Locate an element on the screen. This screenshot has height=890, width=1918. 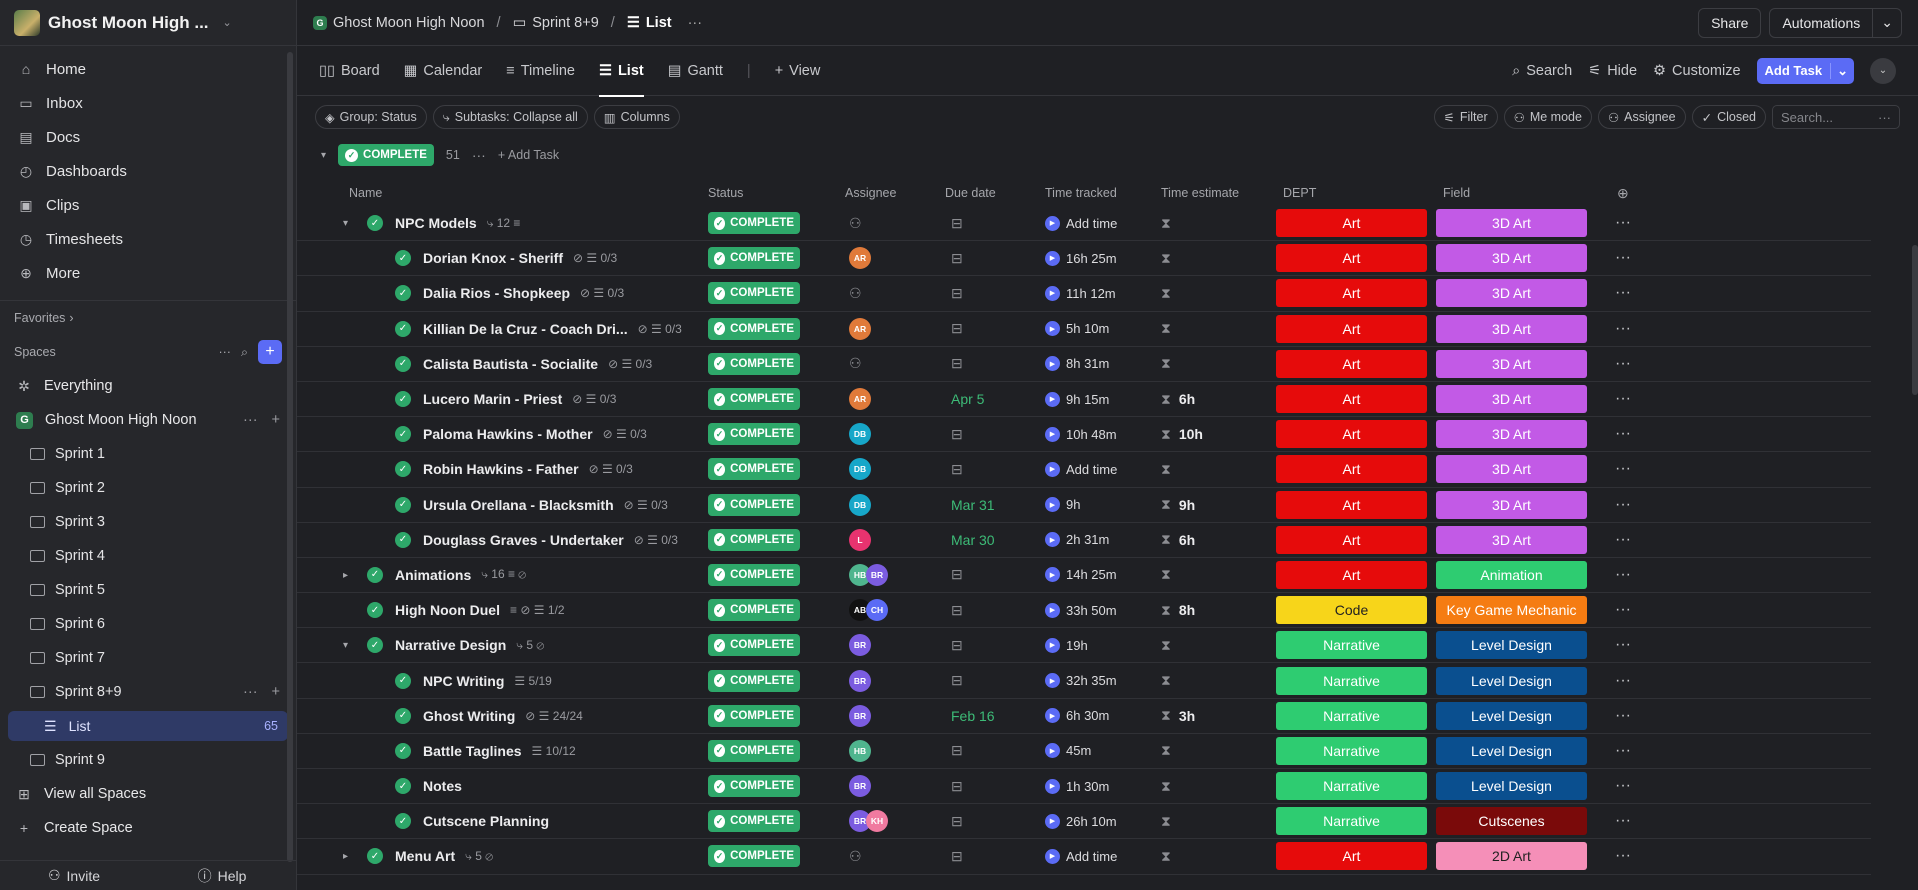
automations-button: Automations ⌄ is located at coordinates (1835, 22).